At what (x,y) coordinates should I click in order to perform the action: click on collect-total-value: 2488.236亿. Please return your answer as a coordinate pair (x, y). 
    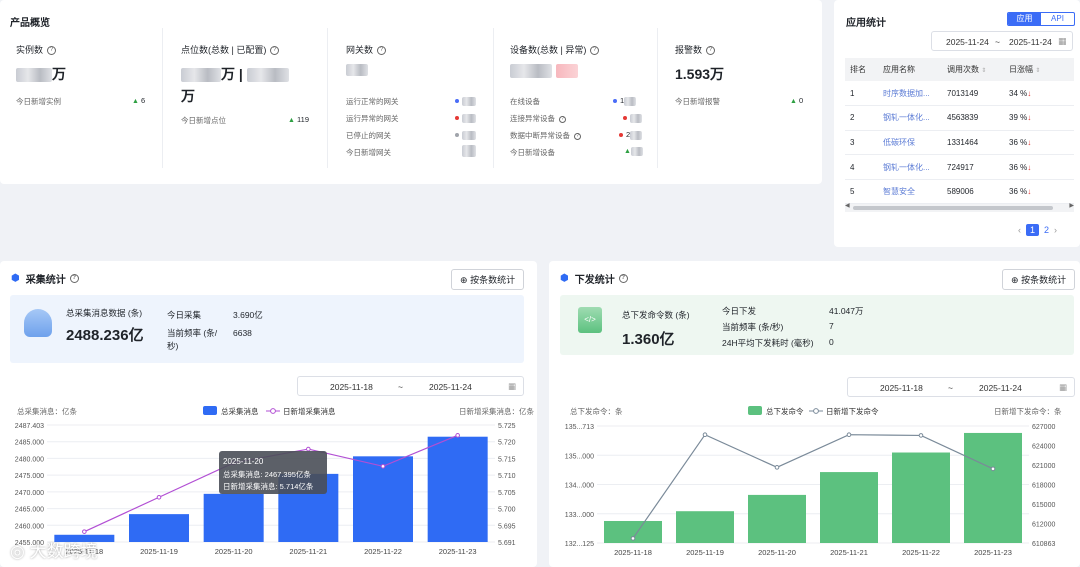
    Looking at the image, I should click on (105, 335).